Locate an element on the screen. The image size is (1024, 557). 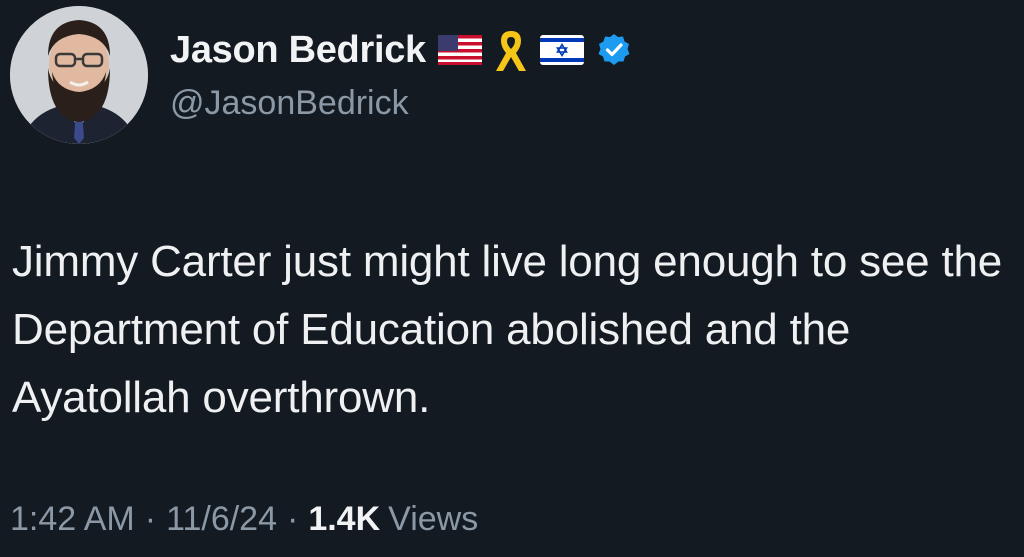
tweet-meta: 1:42 AM · 11/6/24 · 1.4K Views is located at coordinates (244, 519).